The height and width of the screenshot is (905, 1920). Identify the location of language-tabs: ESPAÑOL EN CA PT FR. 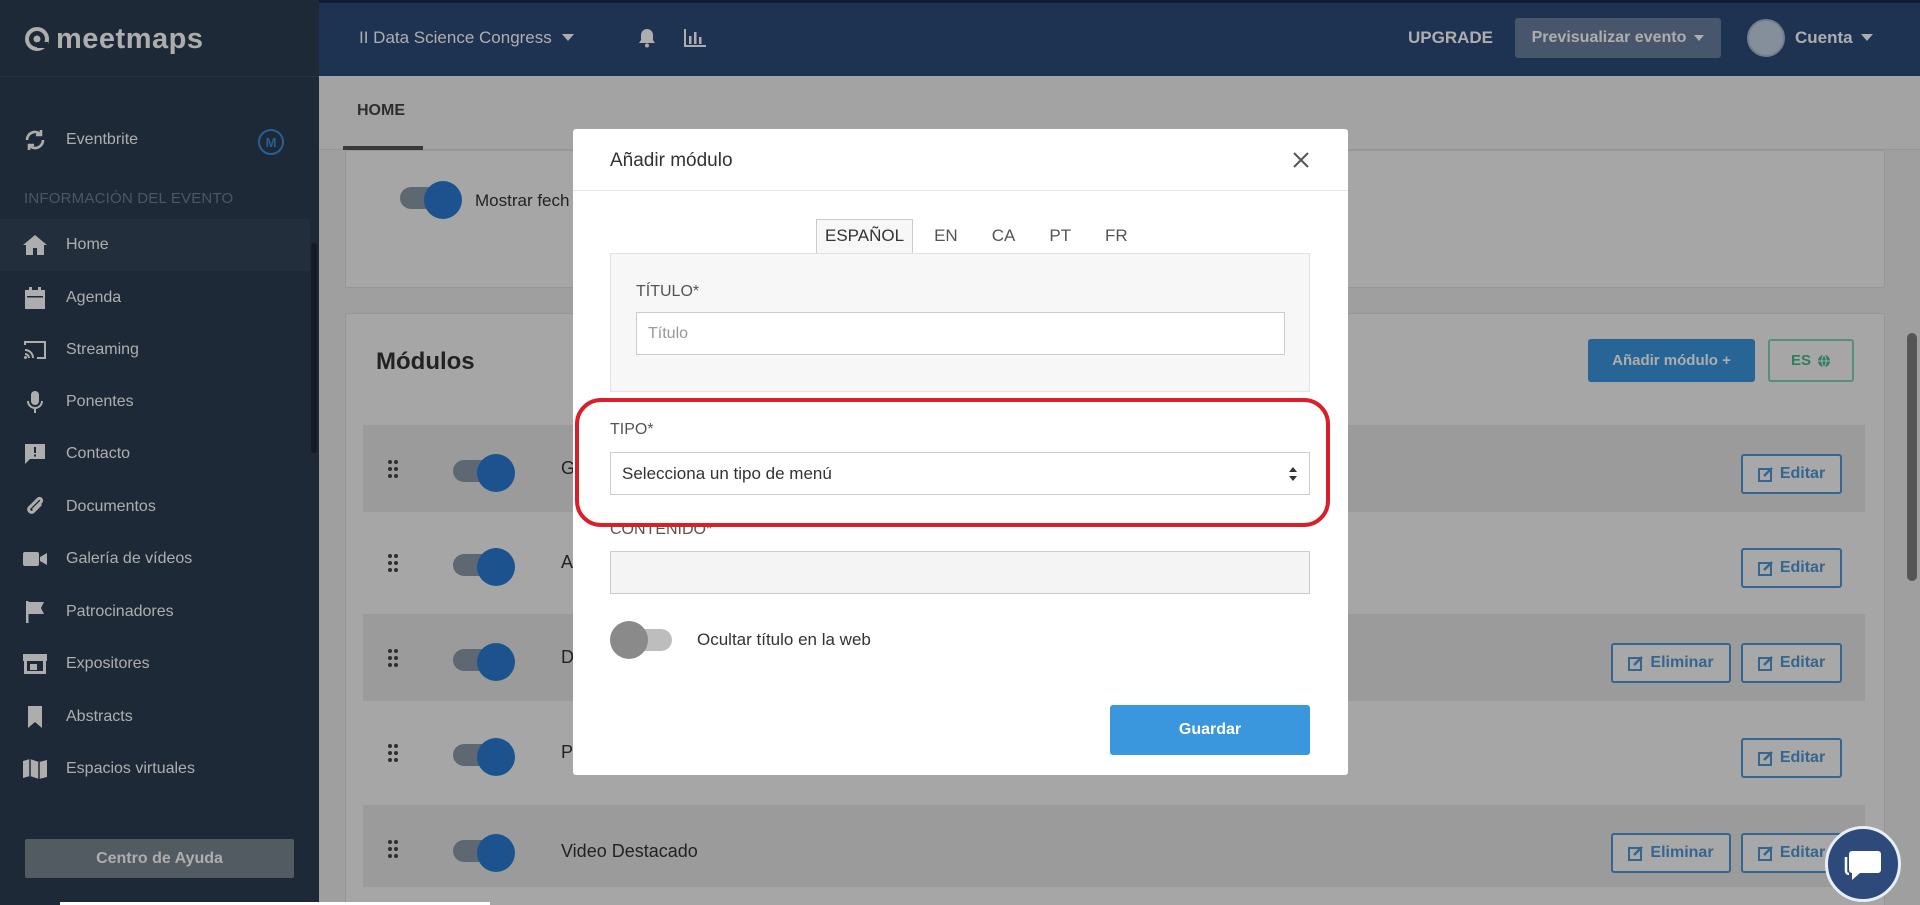
(984, 237).